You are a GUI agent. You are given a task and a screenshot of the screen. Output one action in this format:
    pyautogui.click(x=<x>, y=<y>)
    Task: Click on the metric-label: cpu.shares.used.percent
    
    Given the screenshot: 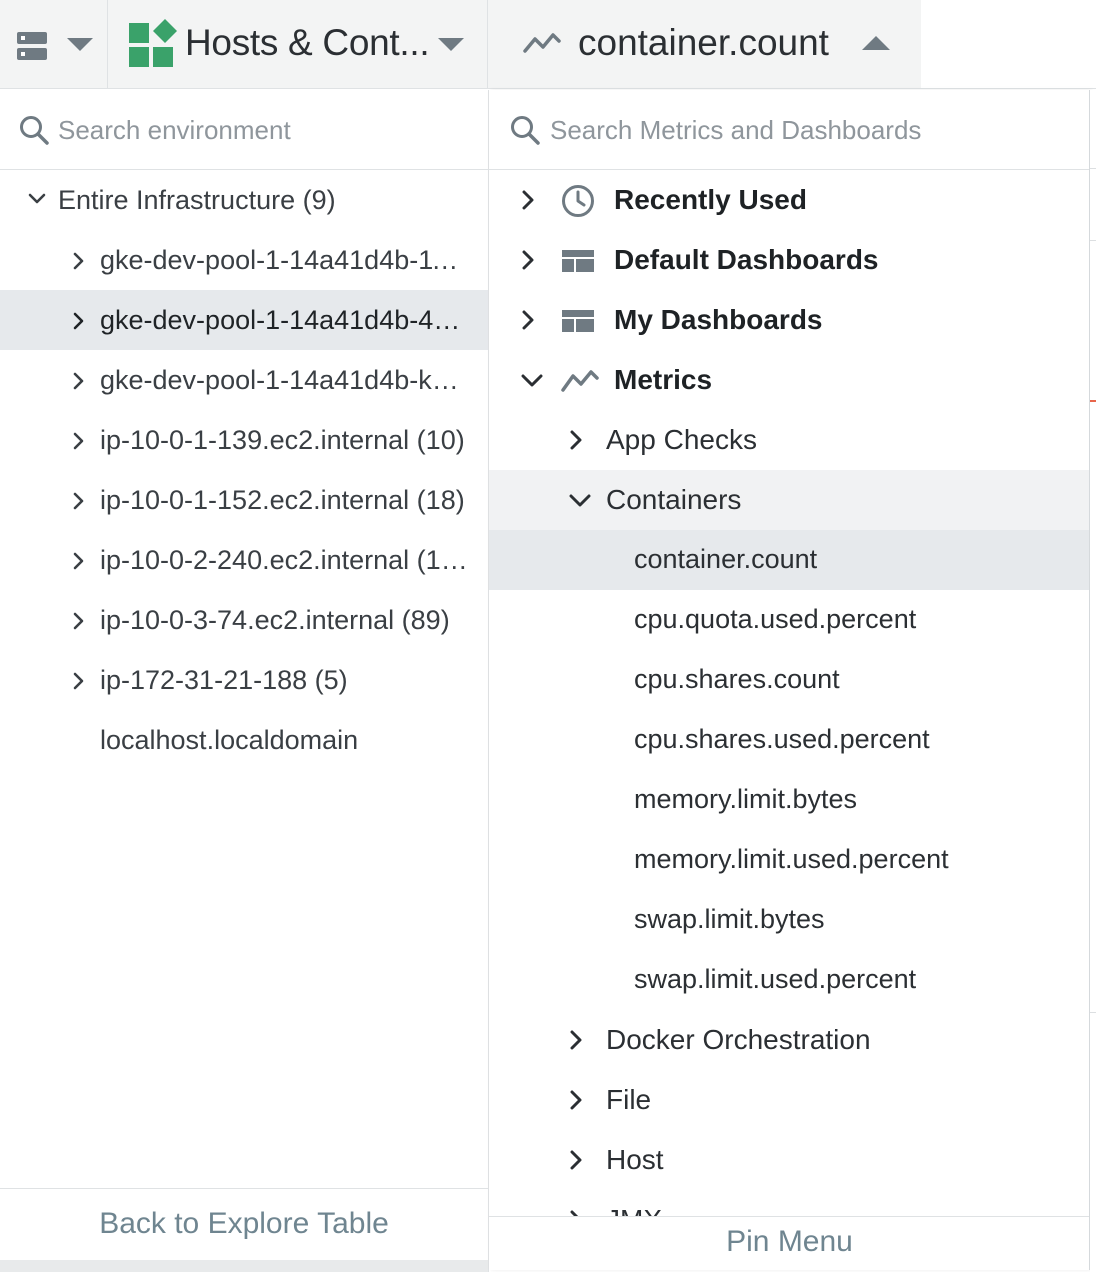 What is the action you would take?
    pyautogui.click(x=782, y=739)
    